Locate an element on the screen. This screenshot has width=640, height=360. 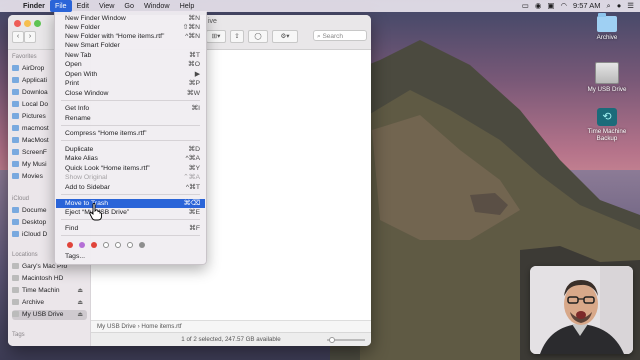
path-drive: My USB Drive is located at coordinates (116, 326).